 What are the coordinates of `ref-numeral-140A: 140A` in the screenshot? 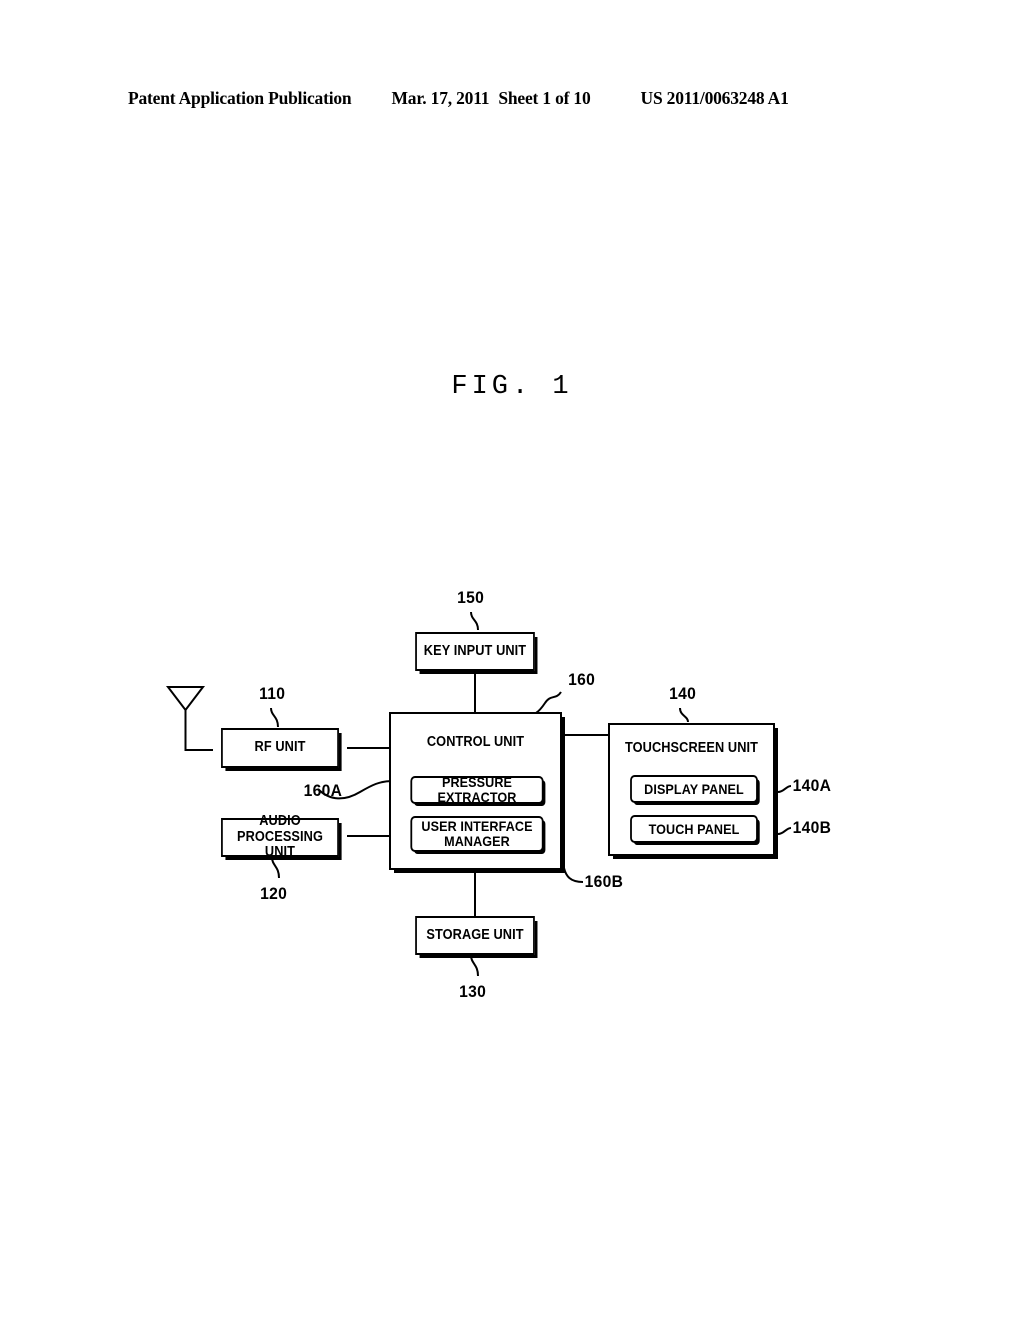 It's located at (812, 785).